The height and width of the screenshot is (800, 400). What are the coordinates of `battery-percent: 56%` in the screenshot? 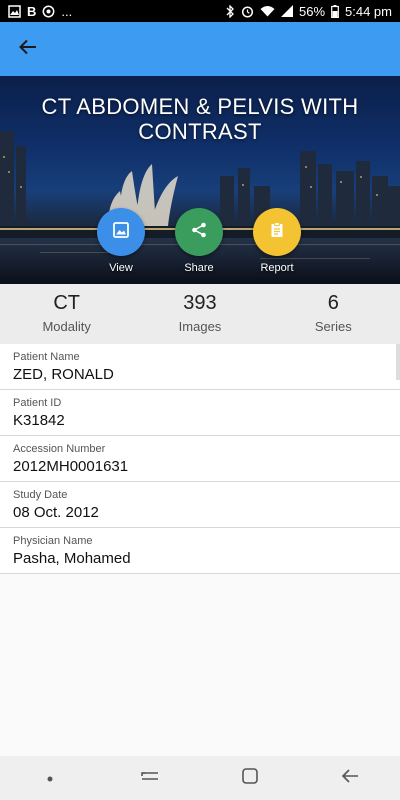 It's located at (312, 11).